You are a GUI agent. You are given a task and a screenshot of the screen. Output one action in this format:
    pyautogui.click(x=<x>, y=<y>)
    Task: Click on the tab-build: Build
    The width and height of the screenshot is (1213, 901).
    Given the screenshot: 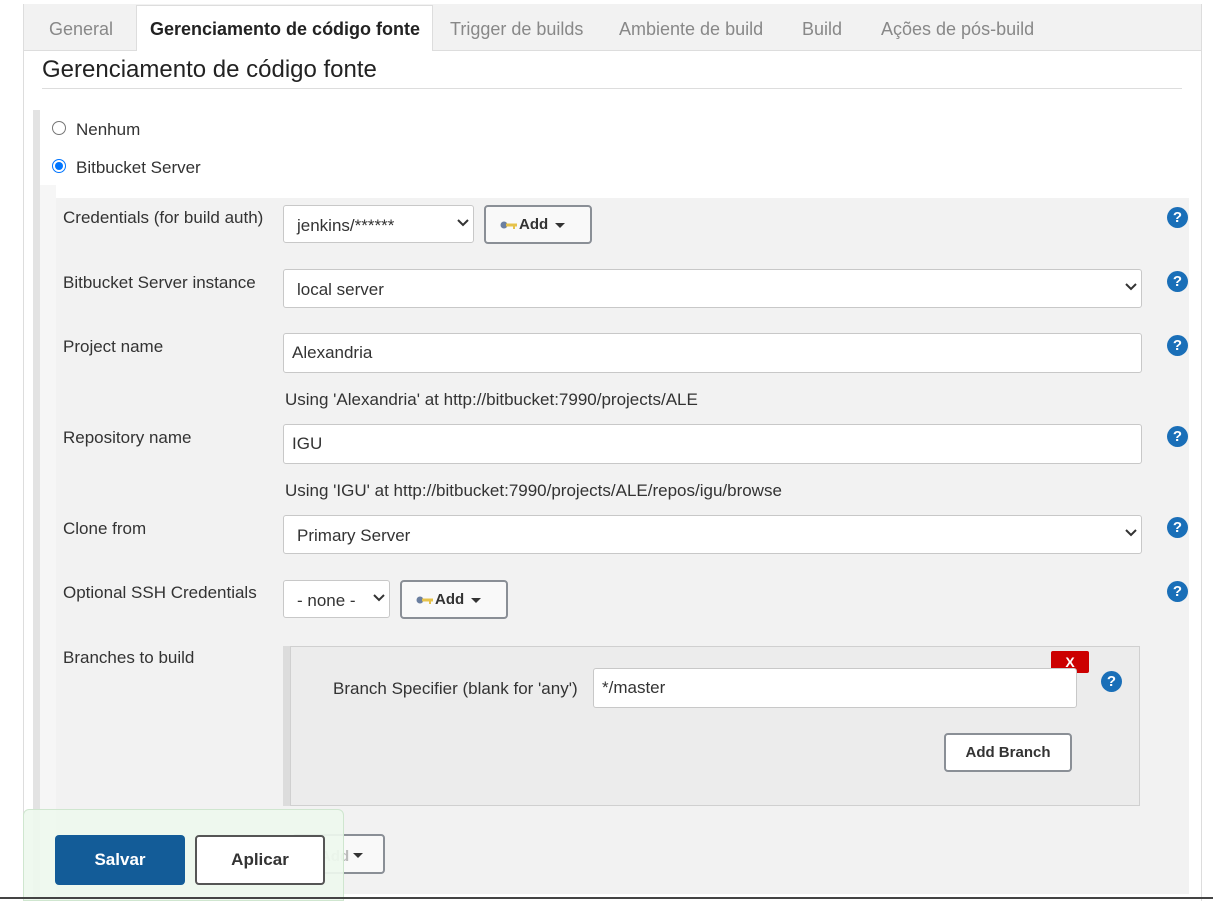 What is the action you would take?
    pyautogui.click(x=822, y=29)
    